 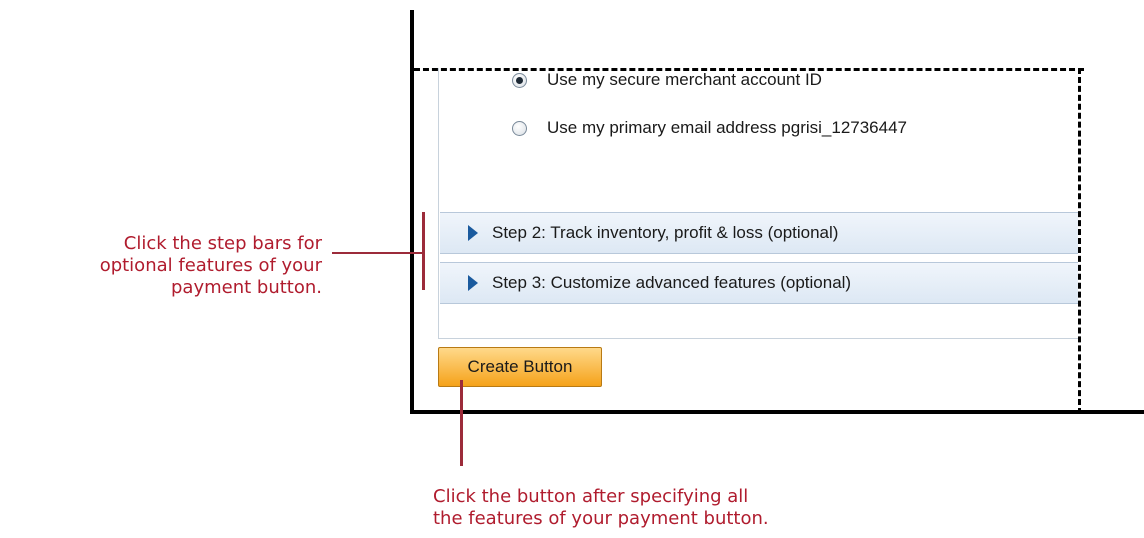 I want to click on callout-bracket, so click(x=423, y=251).